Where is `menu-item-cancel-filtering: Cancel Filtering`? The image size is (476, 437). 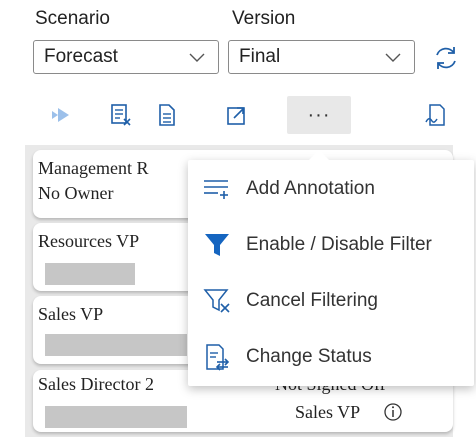
menu-item-cancel-filtering: Cancel Filtering is located at coordinates (331, 301).